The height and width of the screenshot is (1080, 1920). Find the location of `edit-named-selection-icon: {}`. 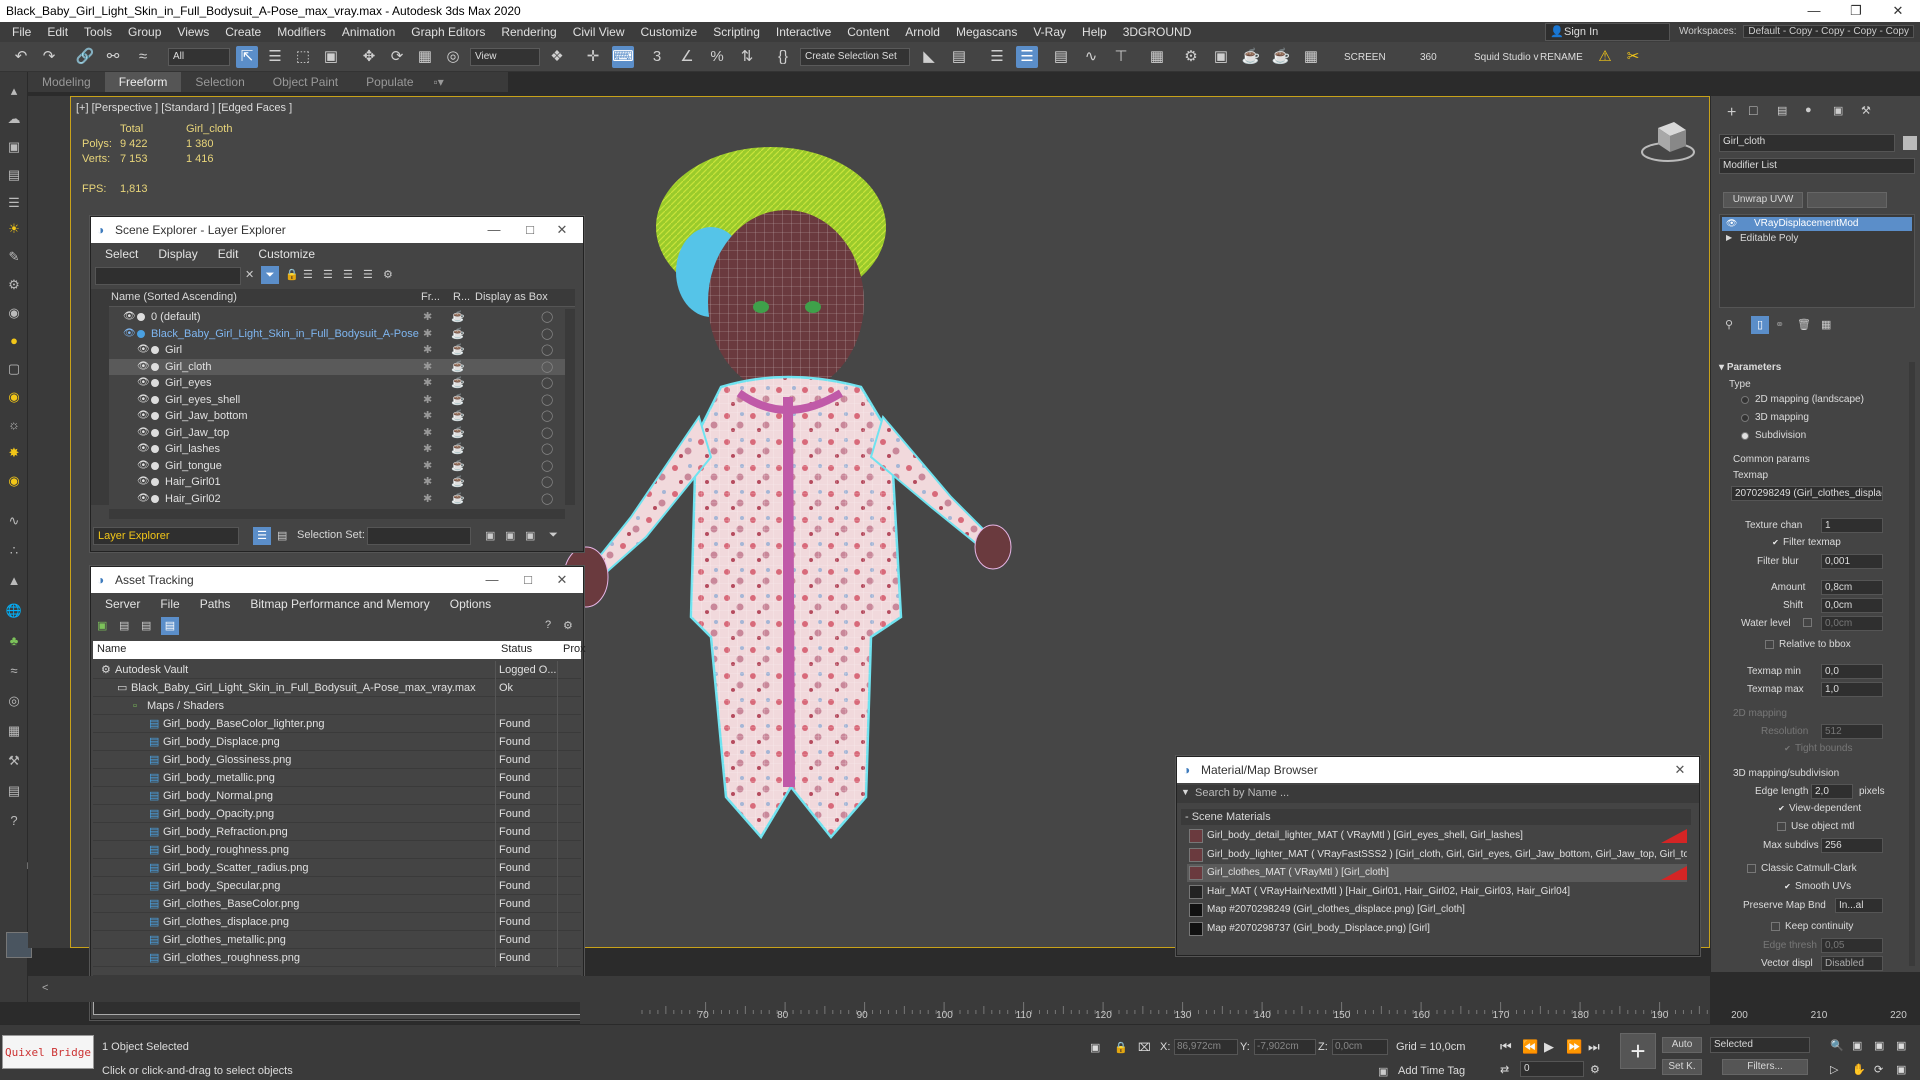

edit-named-selection-icon: {} is located at coordinates (783, 57).